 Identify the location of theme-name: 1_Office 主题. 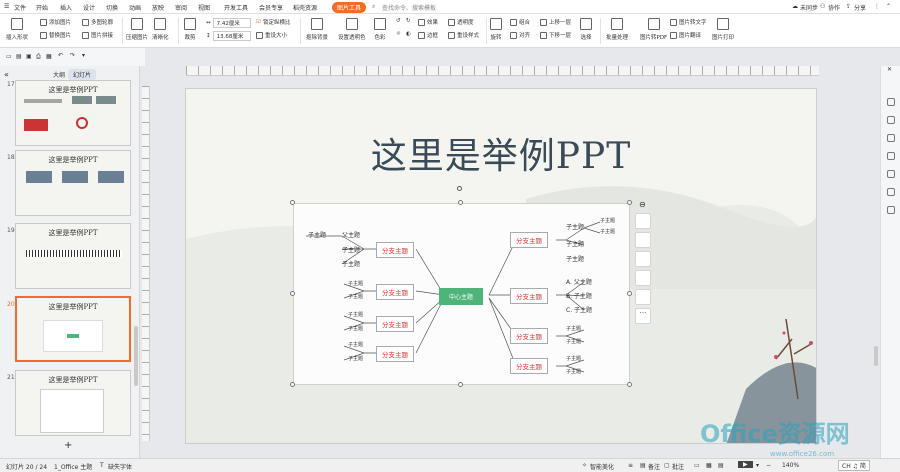
(73, 466).